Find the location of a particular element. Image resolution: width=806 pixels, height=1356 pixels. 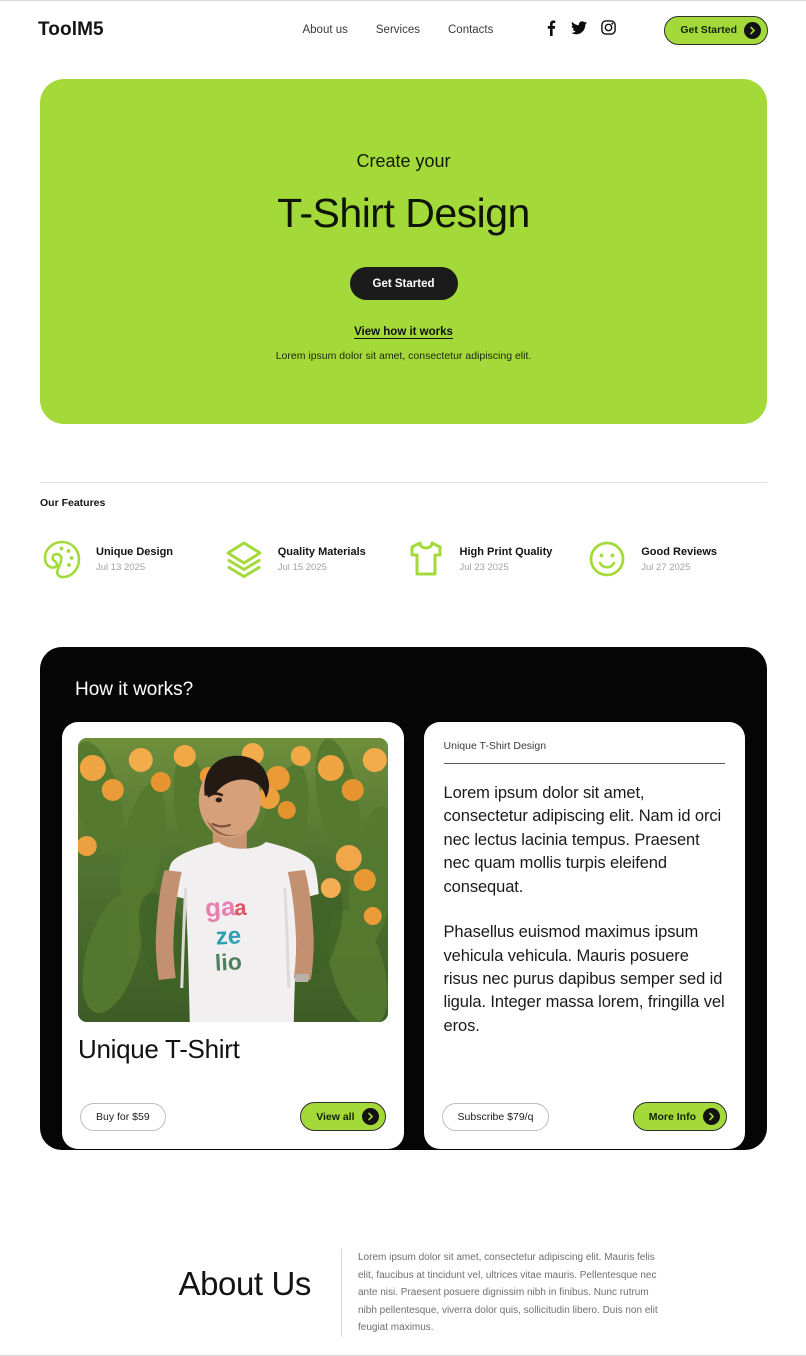

svg-text: lio is located at coordinates (228, 961).